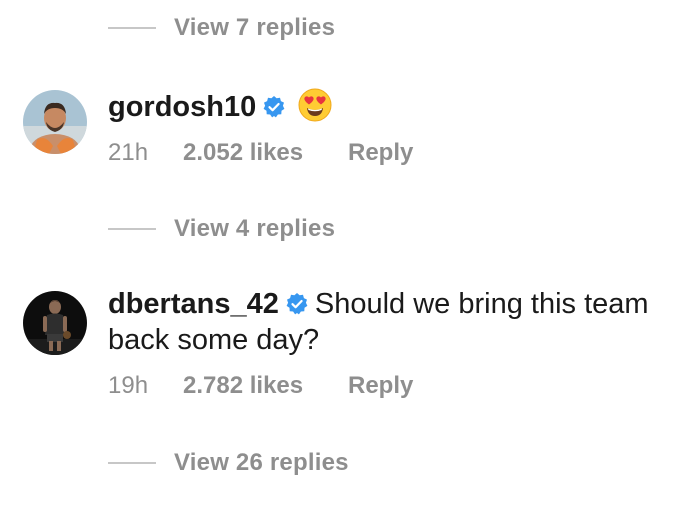  I want to click on view-replies-button: View 7 replies, so click(221, 28).